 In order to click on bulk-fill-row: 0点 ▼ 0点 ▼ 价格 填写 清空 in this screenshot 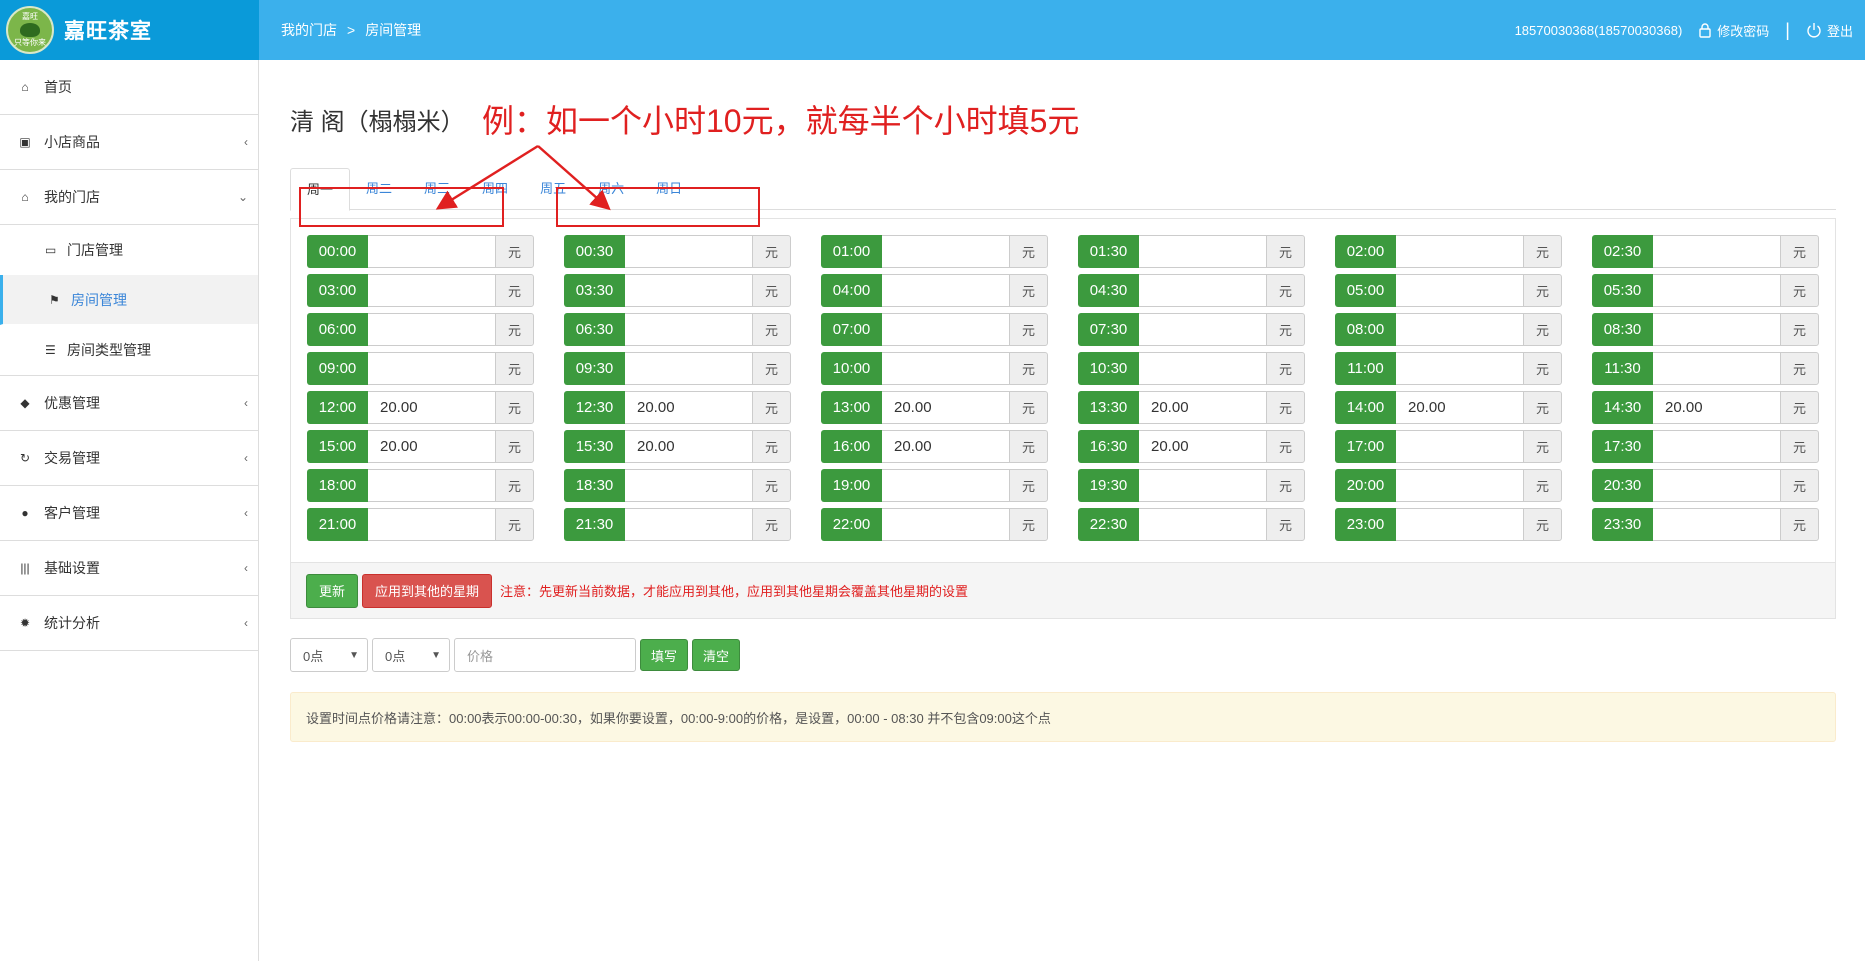, I will do `click(515, 655)`.